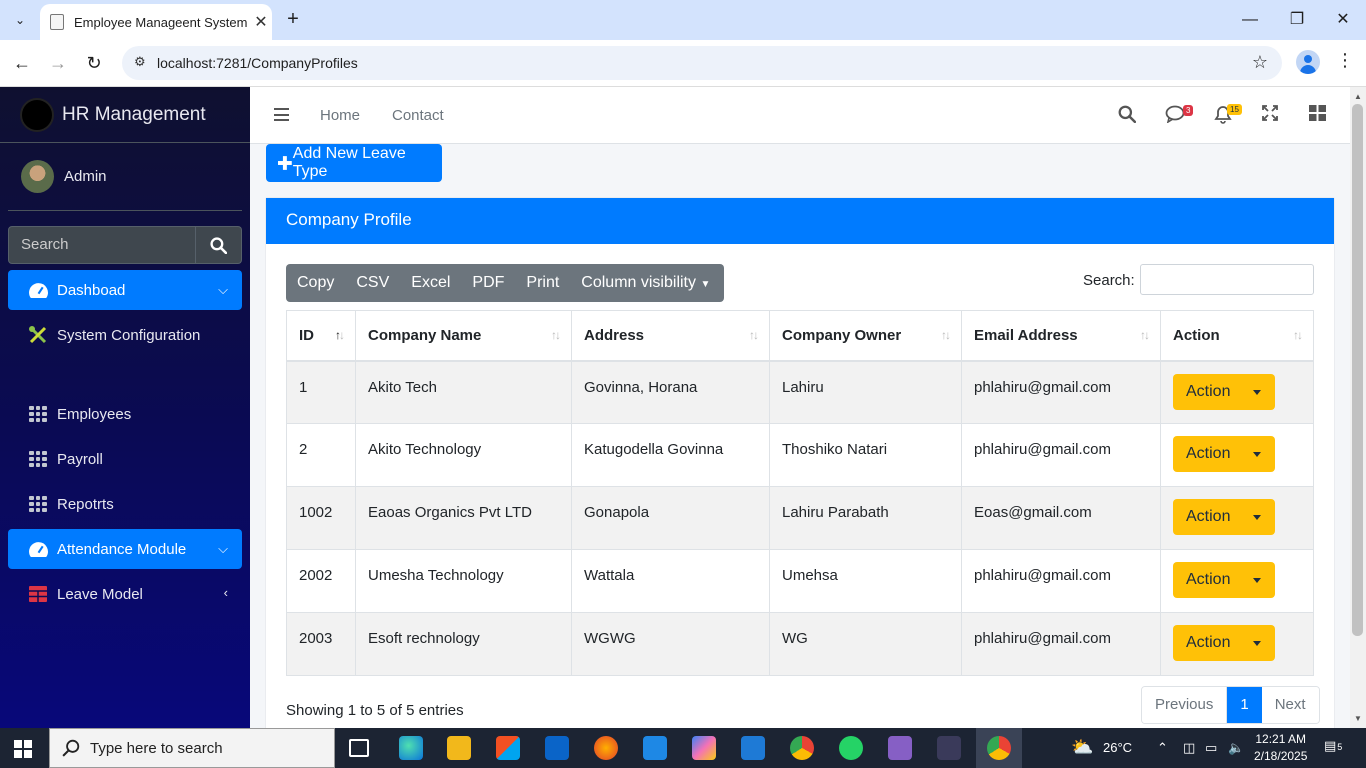  What do you see at coordinates (125, 335) in the screenshot?
I see `sidebar-item-system-configuration: System Configuration` at bounding box center [125, 335].